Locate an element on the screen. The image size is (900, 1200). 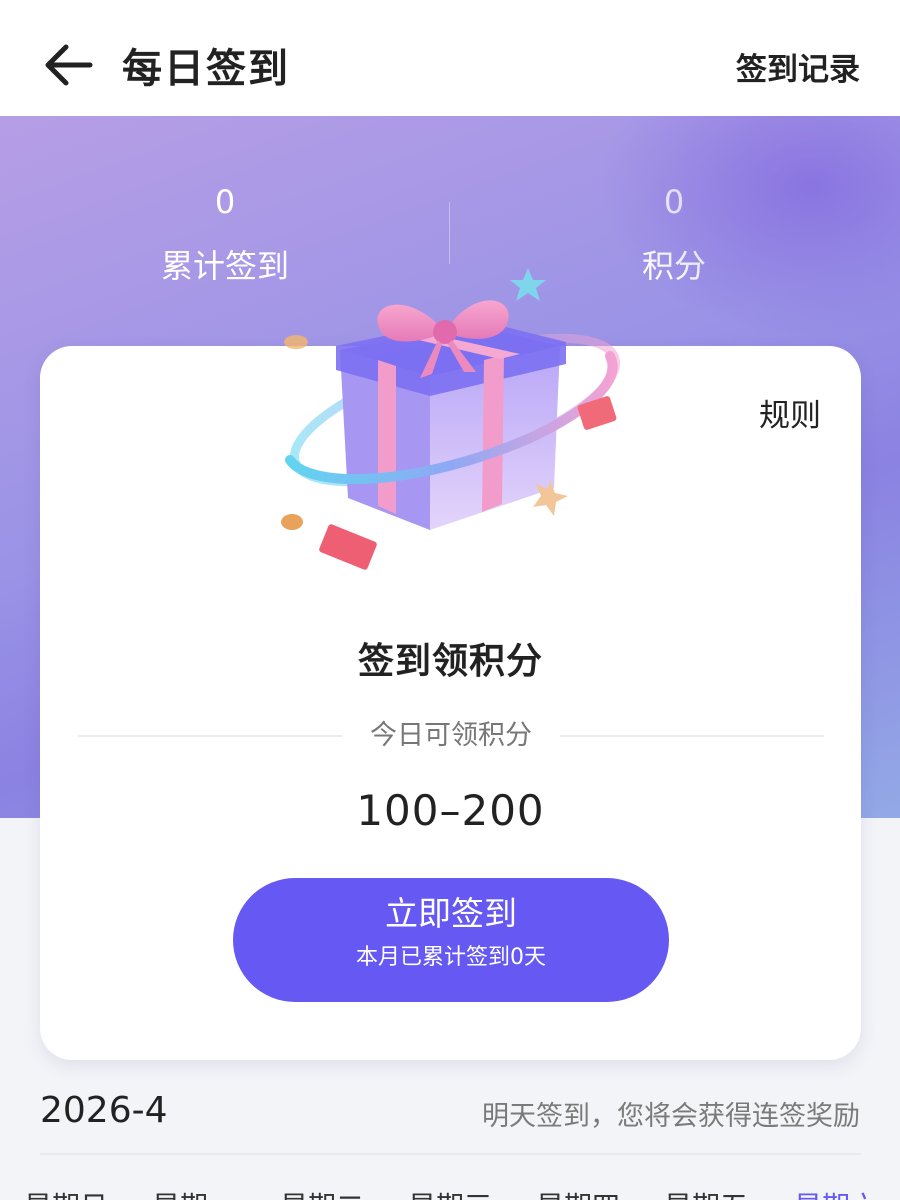
weekday-thu: 星期四 is located at coordinates (578, 1192).